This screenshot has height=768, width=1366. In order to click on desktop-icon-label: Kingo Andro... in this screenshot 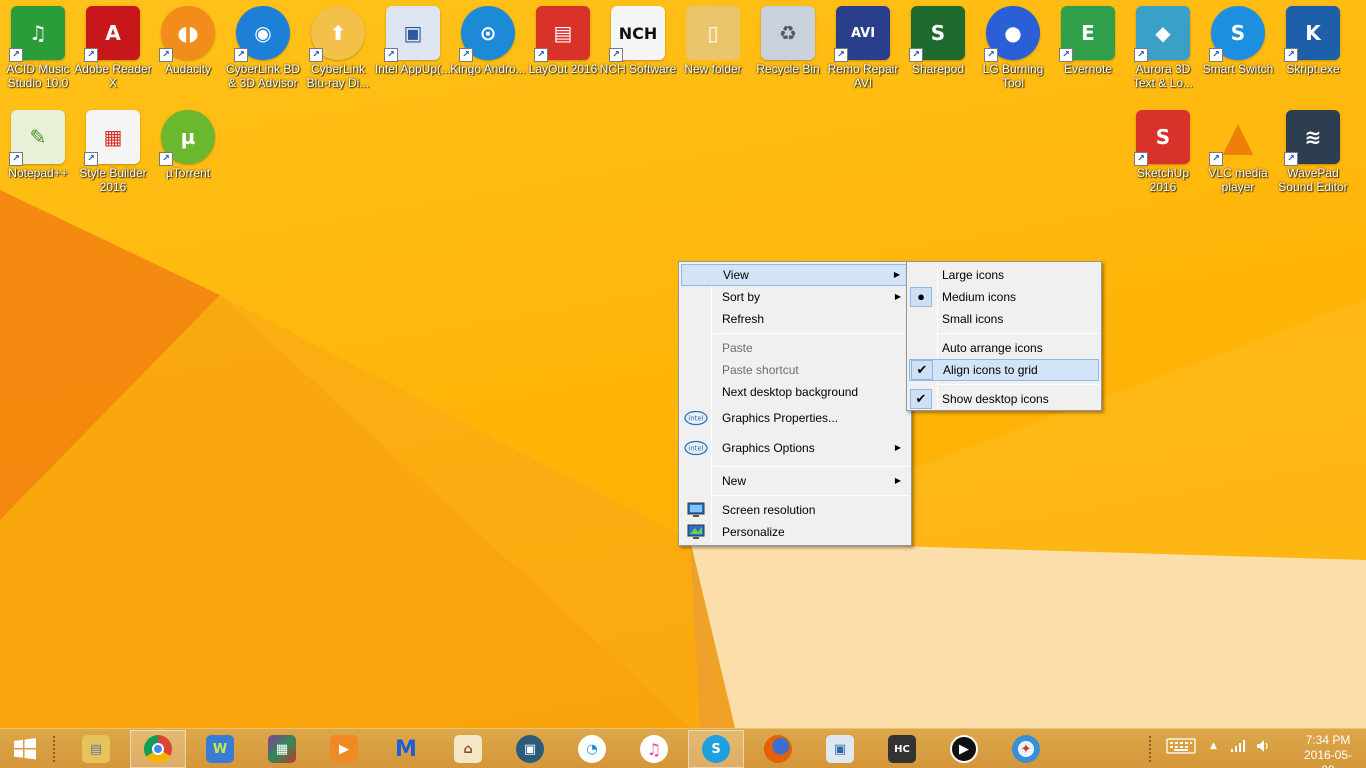, I will do `click(488, 69)`.